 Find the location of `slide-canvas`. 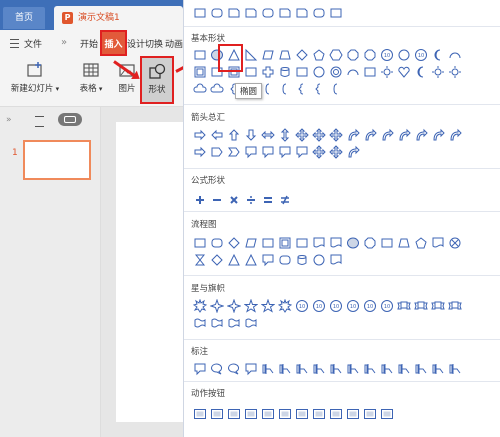

slide-canvas is located at coordinates (149, 272).